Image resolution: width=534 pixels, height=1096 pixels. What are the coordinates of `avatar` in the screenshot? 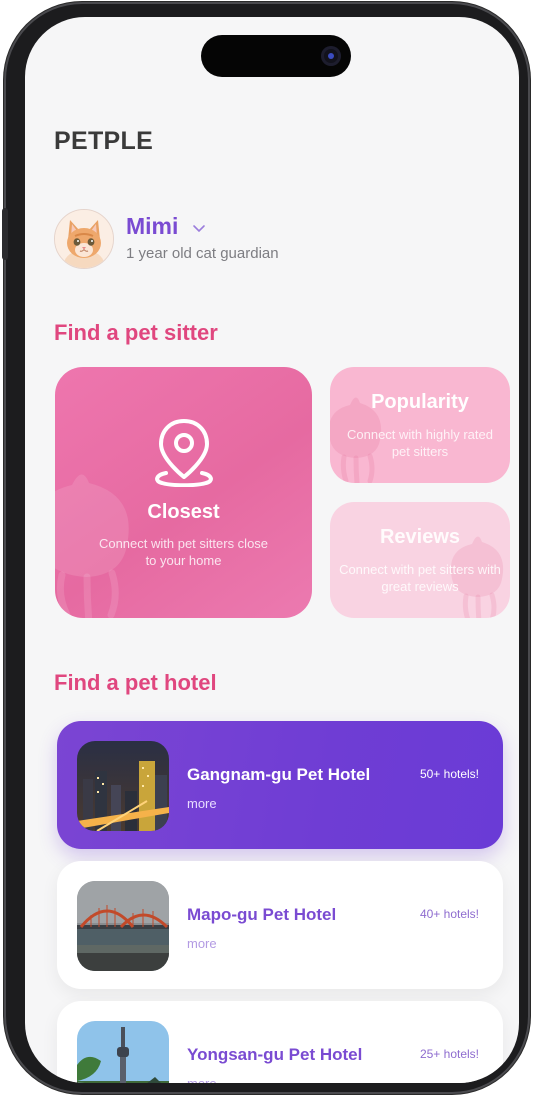 It's located at (84, 239).